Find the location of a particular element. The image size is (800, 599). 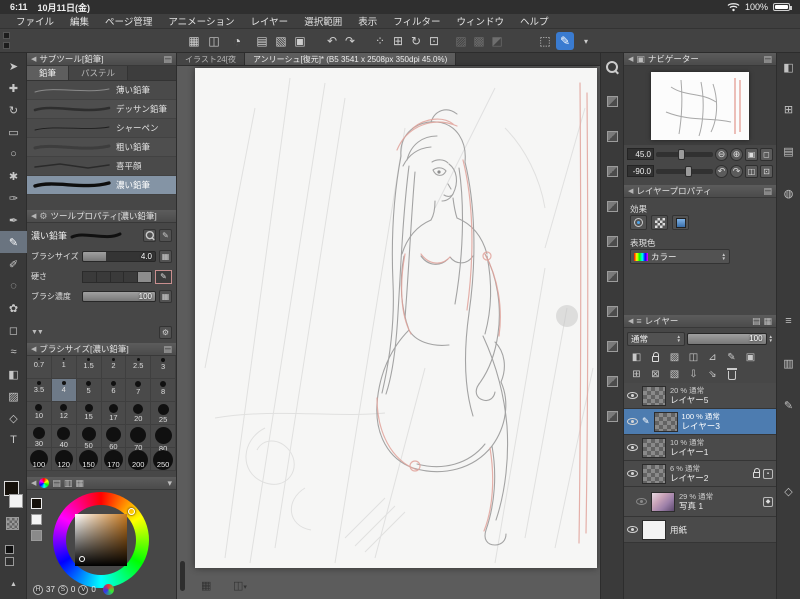

zoom-dock-icon is located at coordinates (612, 67).